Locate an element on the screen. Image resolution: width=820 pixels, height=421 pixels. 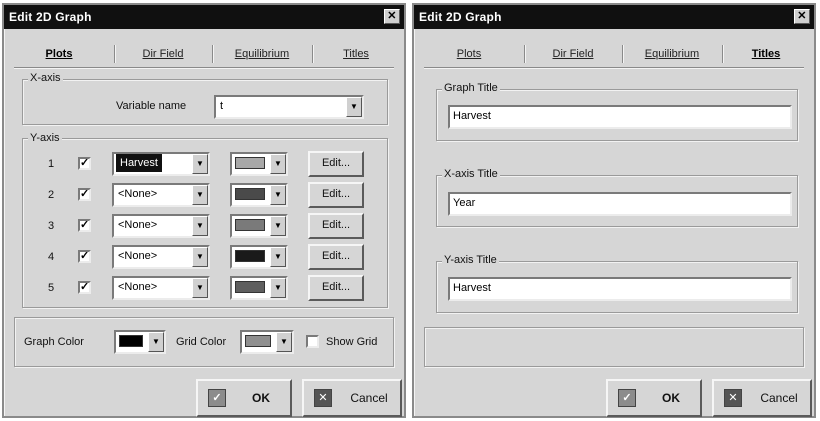
graph-title-label: Graph Title is located at coordinates (471, 88).